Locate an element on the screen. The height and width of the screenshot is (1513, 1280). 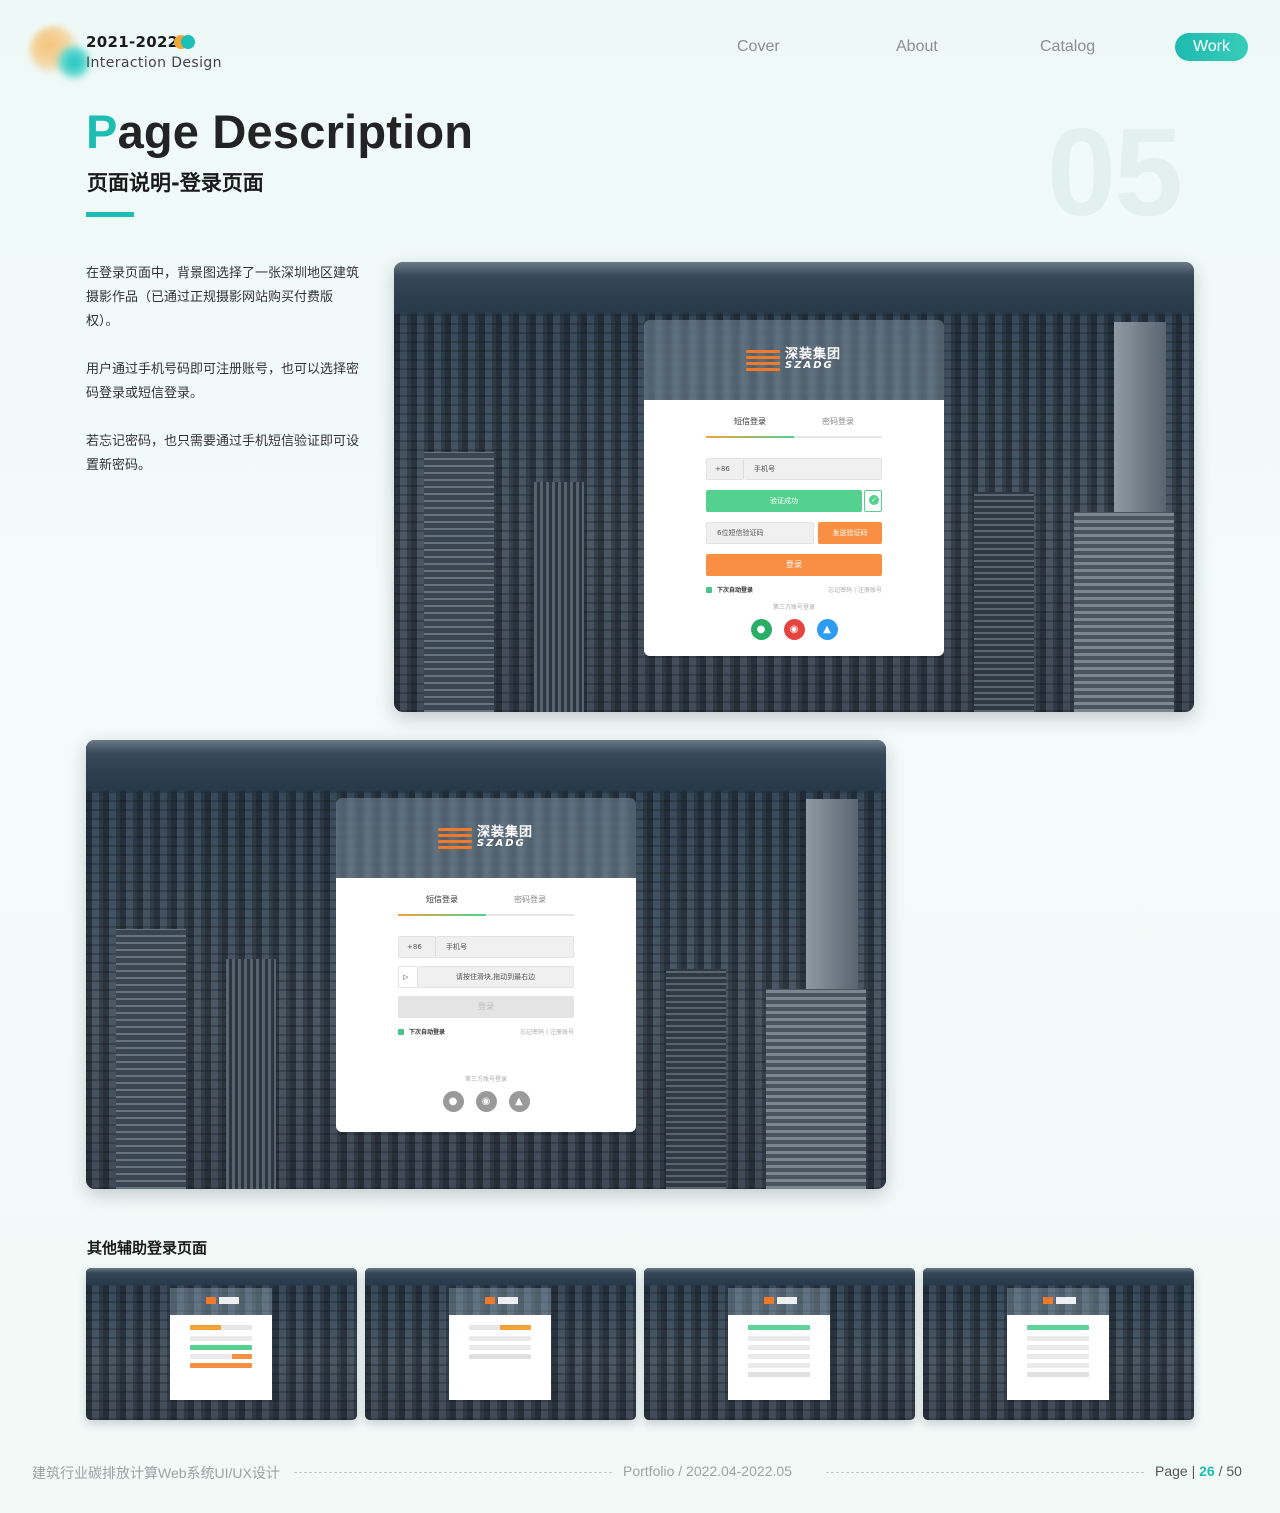
login-button: 登录 is located at coordinates (794, 565).